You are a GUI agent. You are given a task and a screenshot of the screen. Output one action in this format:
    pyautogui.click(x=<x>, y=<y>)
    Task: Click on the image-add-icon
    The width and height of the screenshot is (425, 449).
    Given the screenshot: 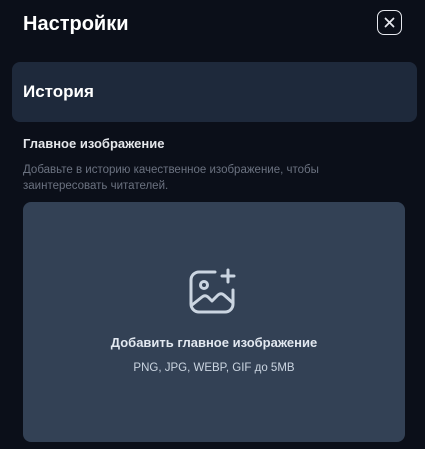 What is the action you would take?
    pyautogui.click(x=212, y=291)
    